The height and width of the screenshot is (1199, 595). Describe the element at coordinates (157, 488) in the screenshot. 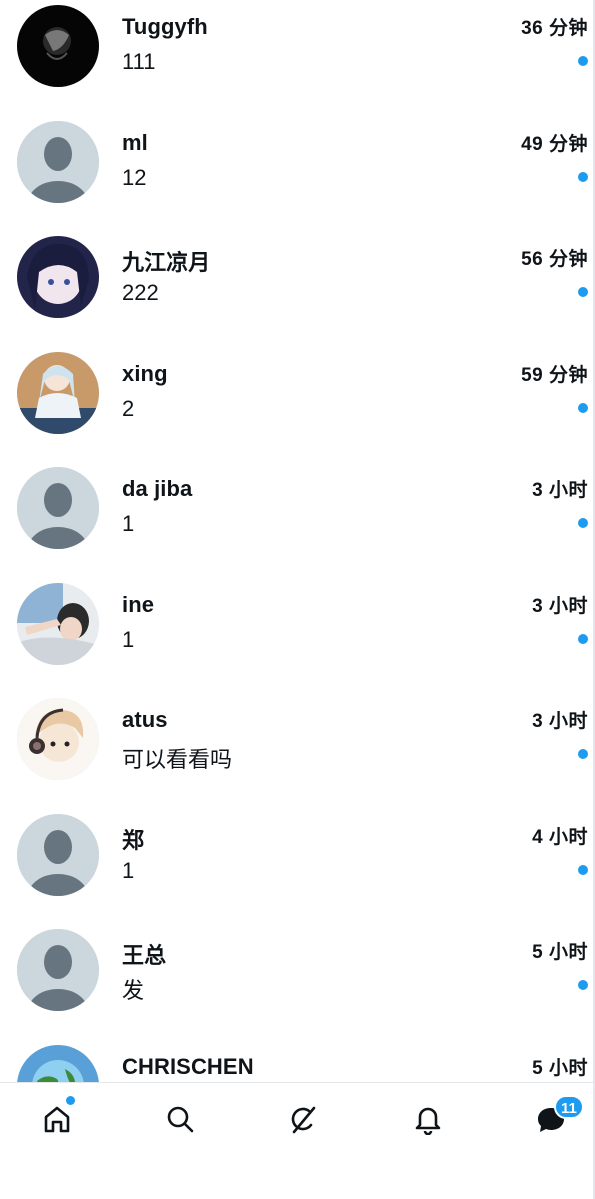

I see `conversation-name: da jiba` at that location.